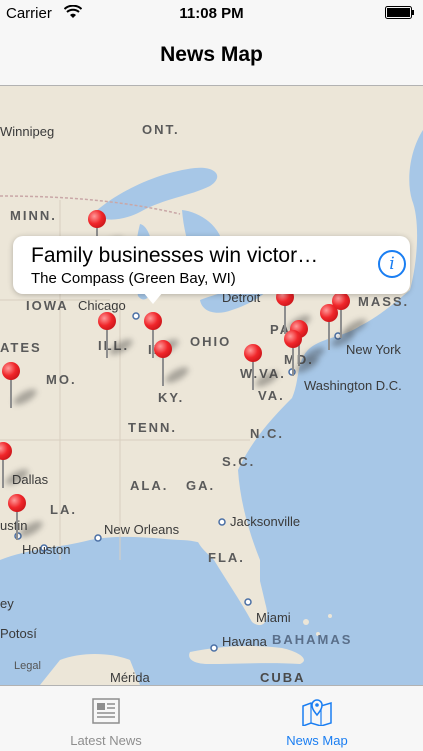 The height and width of the screenshot is (751, 423). What do you see at coordinates (211, 341) in the screenshot?
I see `region-label-ohio: OHIO` at bounding box center [211, 341].